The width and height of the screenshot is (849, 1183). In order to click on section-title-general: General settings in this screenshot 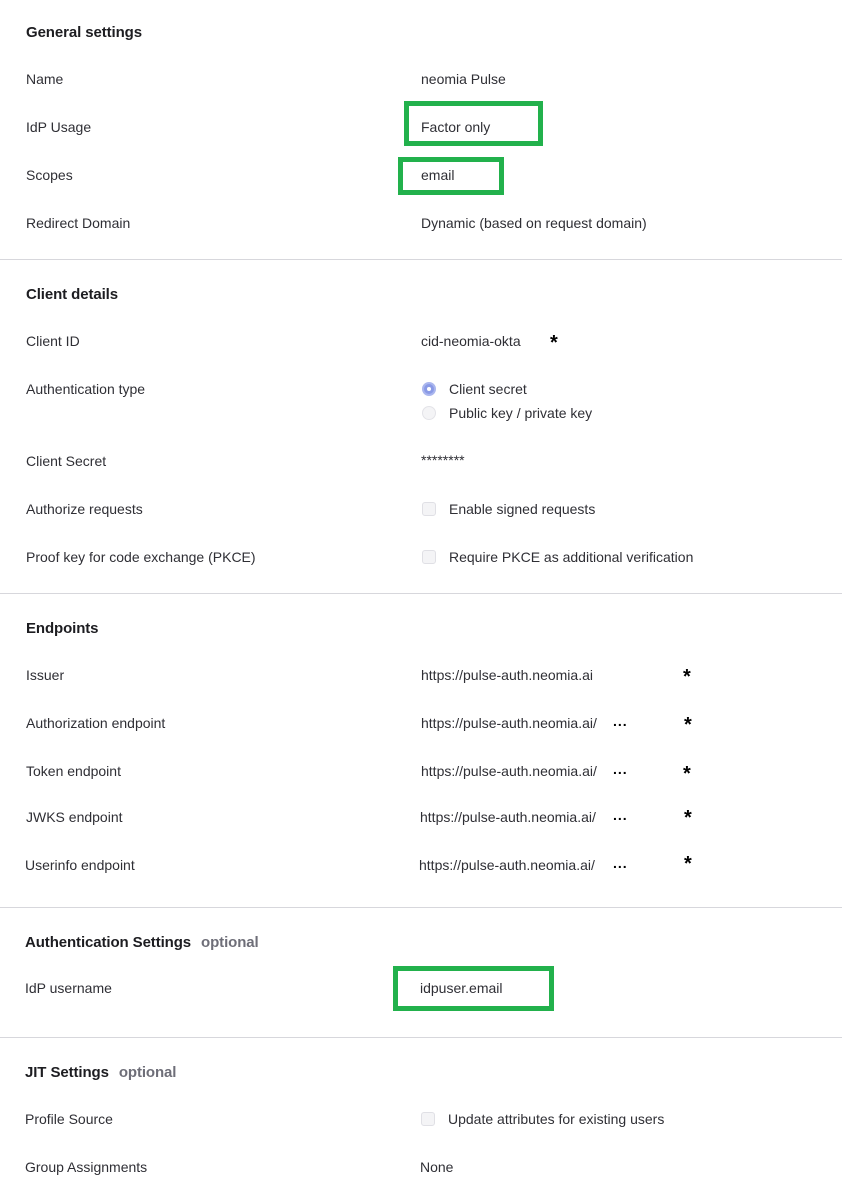, I will do `click(84, 32)`.